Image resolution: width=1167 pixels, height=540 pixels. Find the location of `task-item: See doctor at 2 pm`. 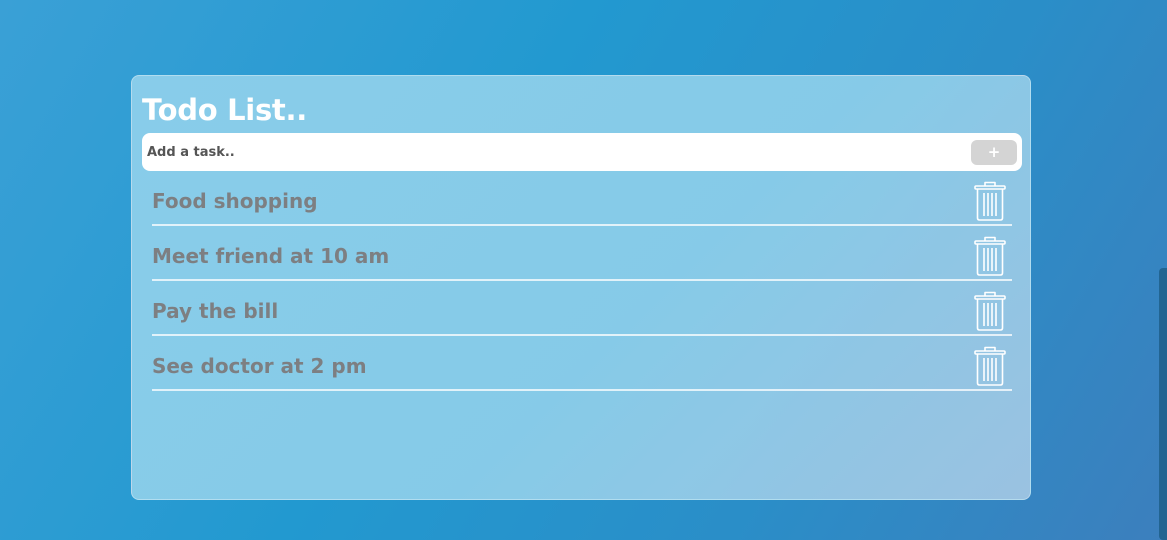

task-item: See doctor at 2 pm is located at coordinates (582, 363).